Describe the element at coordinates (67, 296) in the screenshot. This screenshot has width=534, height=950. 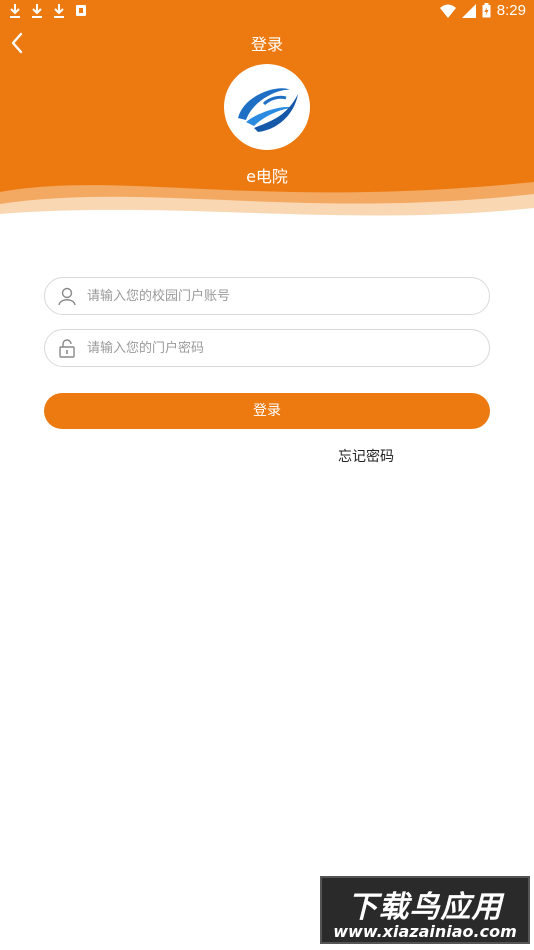
I see `user-icon` at that location.